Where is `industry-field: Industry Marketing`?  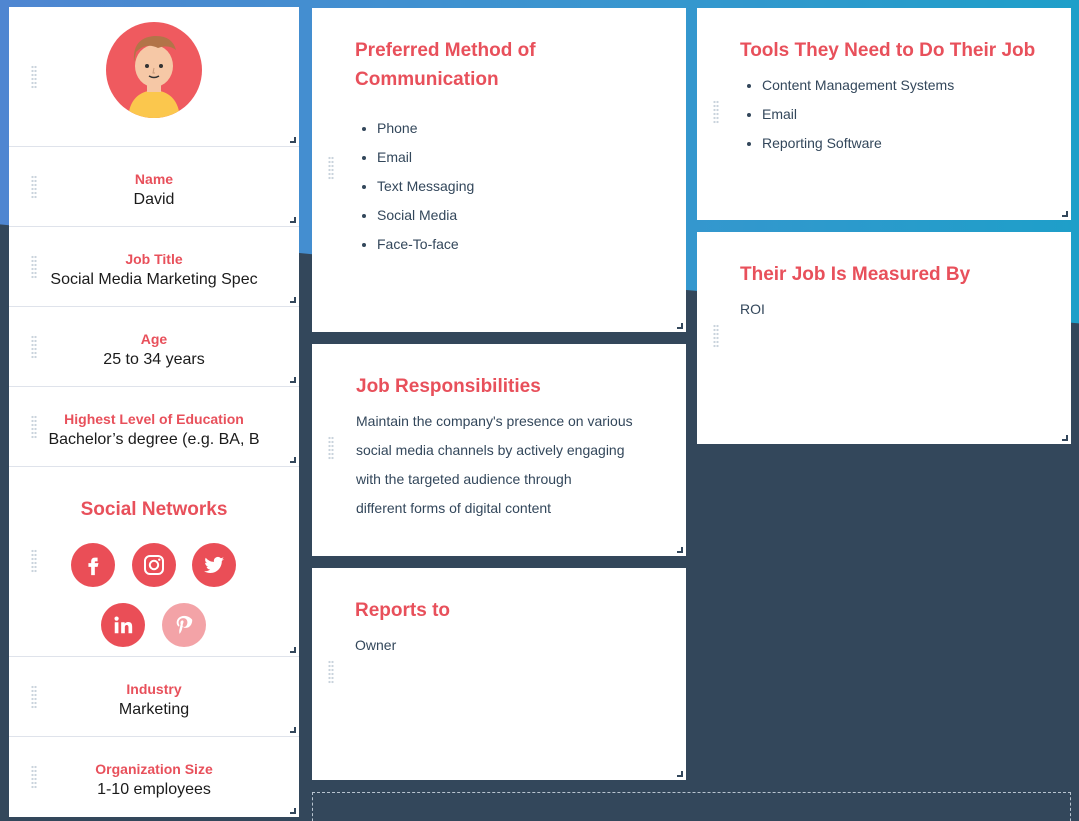
industry-field: Industry Marketing is located at coordinates (154, 697).